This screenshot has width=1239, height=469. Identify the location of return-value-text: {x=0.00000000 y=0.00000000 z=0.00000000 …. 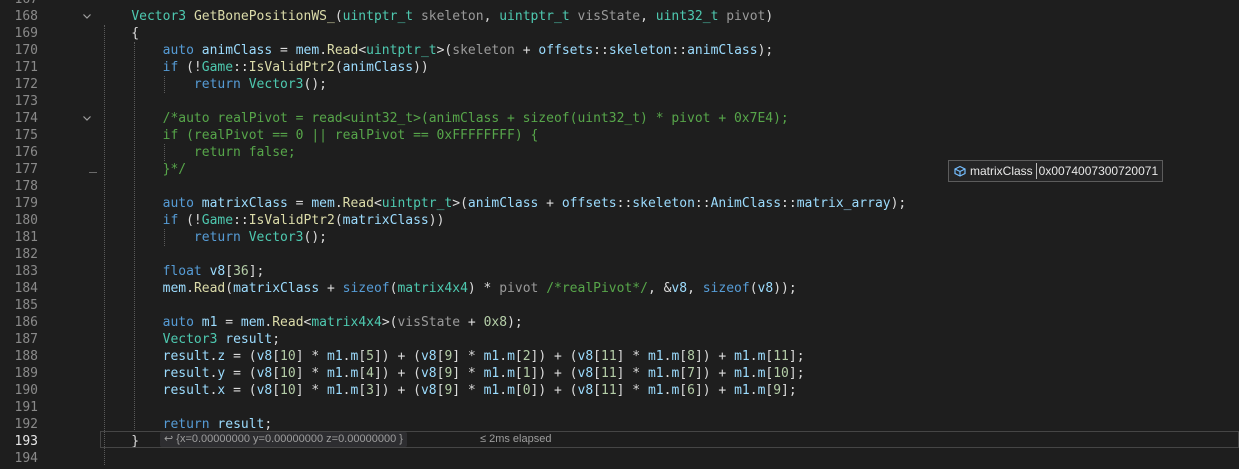
(289, 439).